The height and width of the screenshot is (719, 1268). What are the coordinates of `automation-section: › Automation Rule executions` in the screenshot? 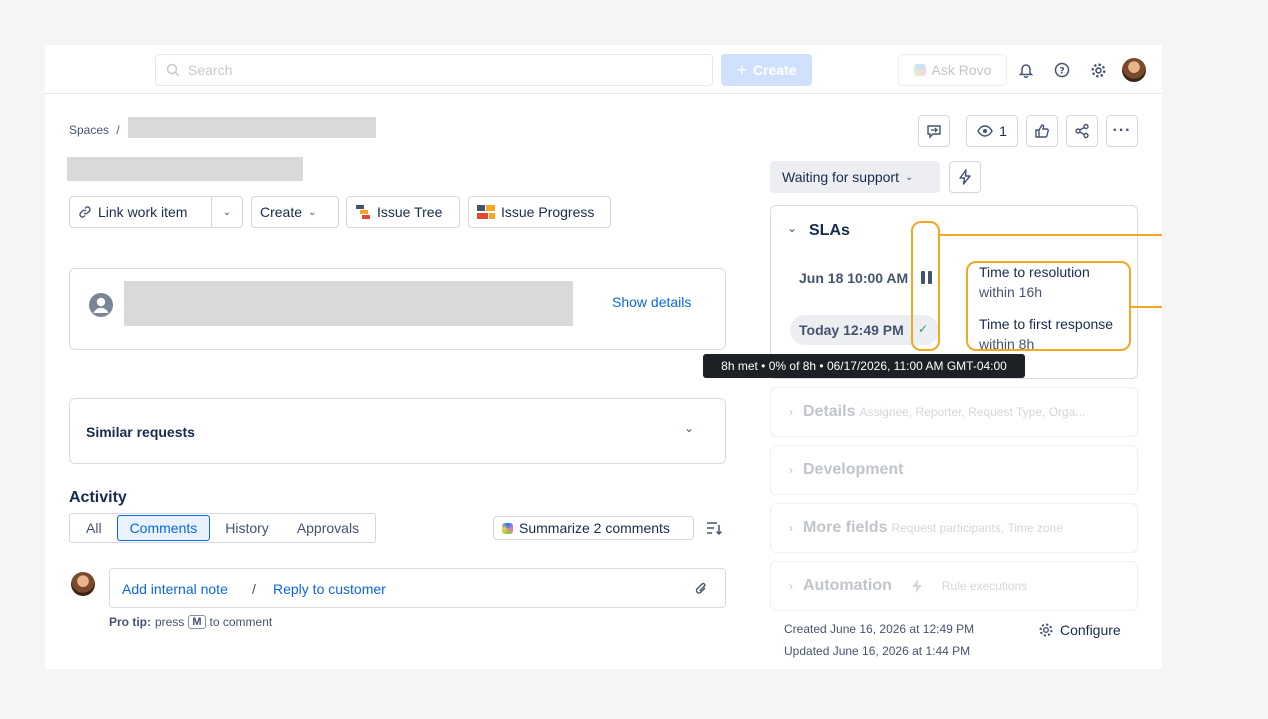 It's located at (954, 586).